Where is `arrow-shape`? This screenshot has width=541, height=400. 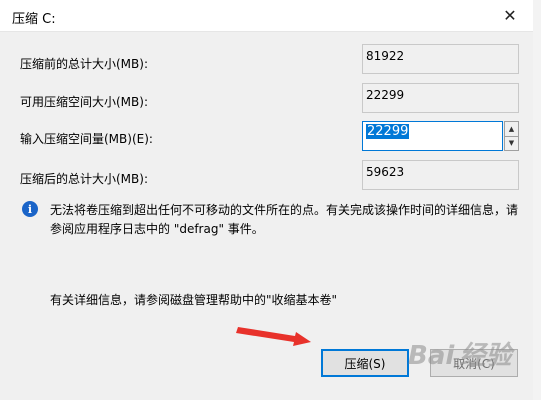
arrow-shape is located at coordinates (273, 336).